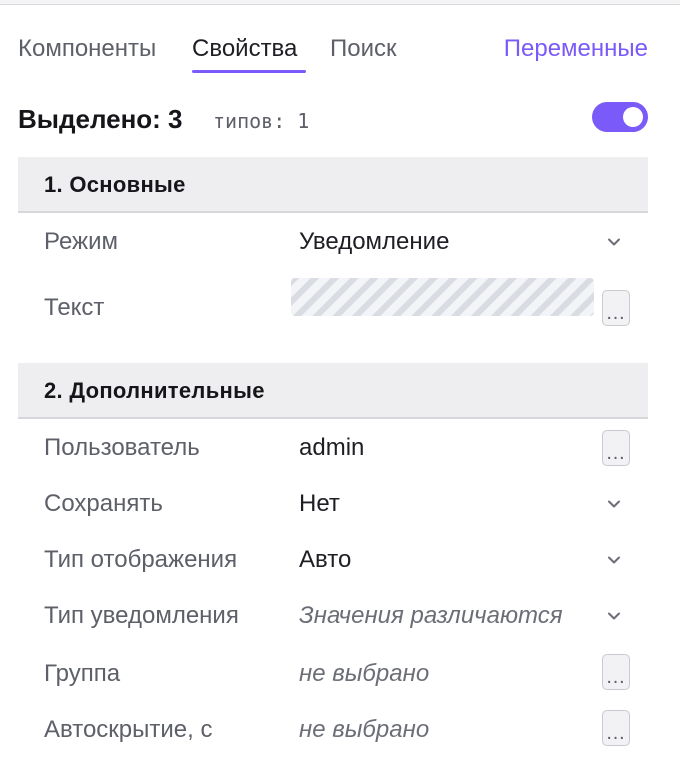  I want to click on prop-label: Группа, so click(82, 673).